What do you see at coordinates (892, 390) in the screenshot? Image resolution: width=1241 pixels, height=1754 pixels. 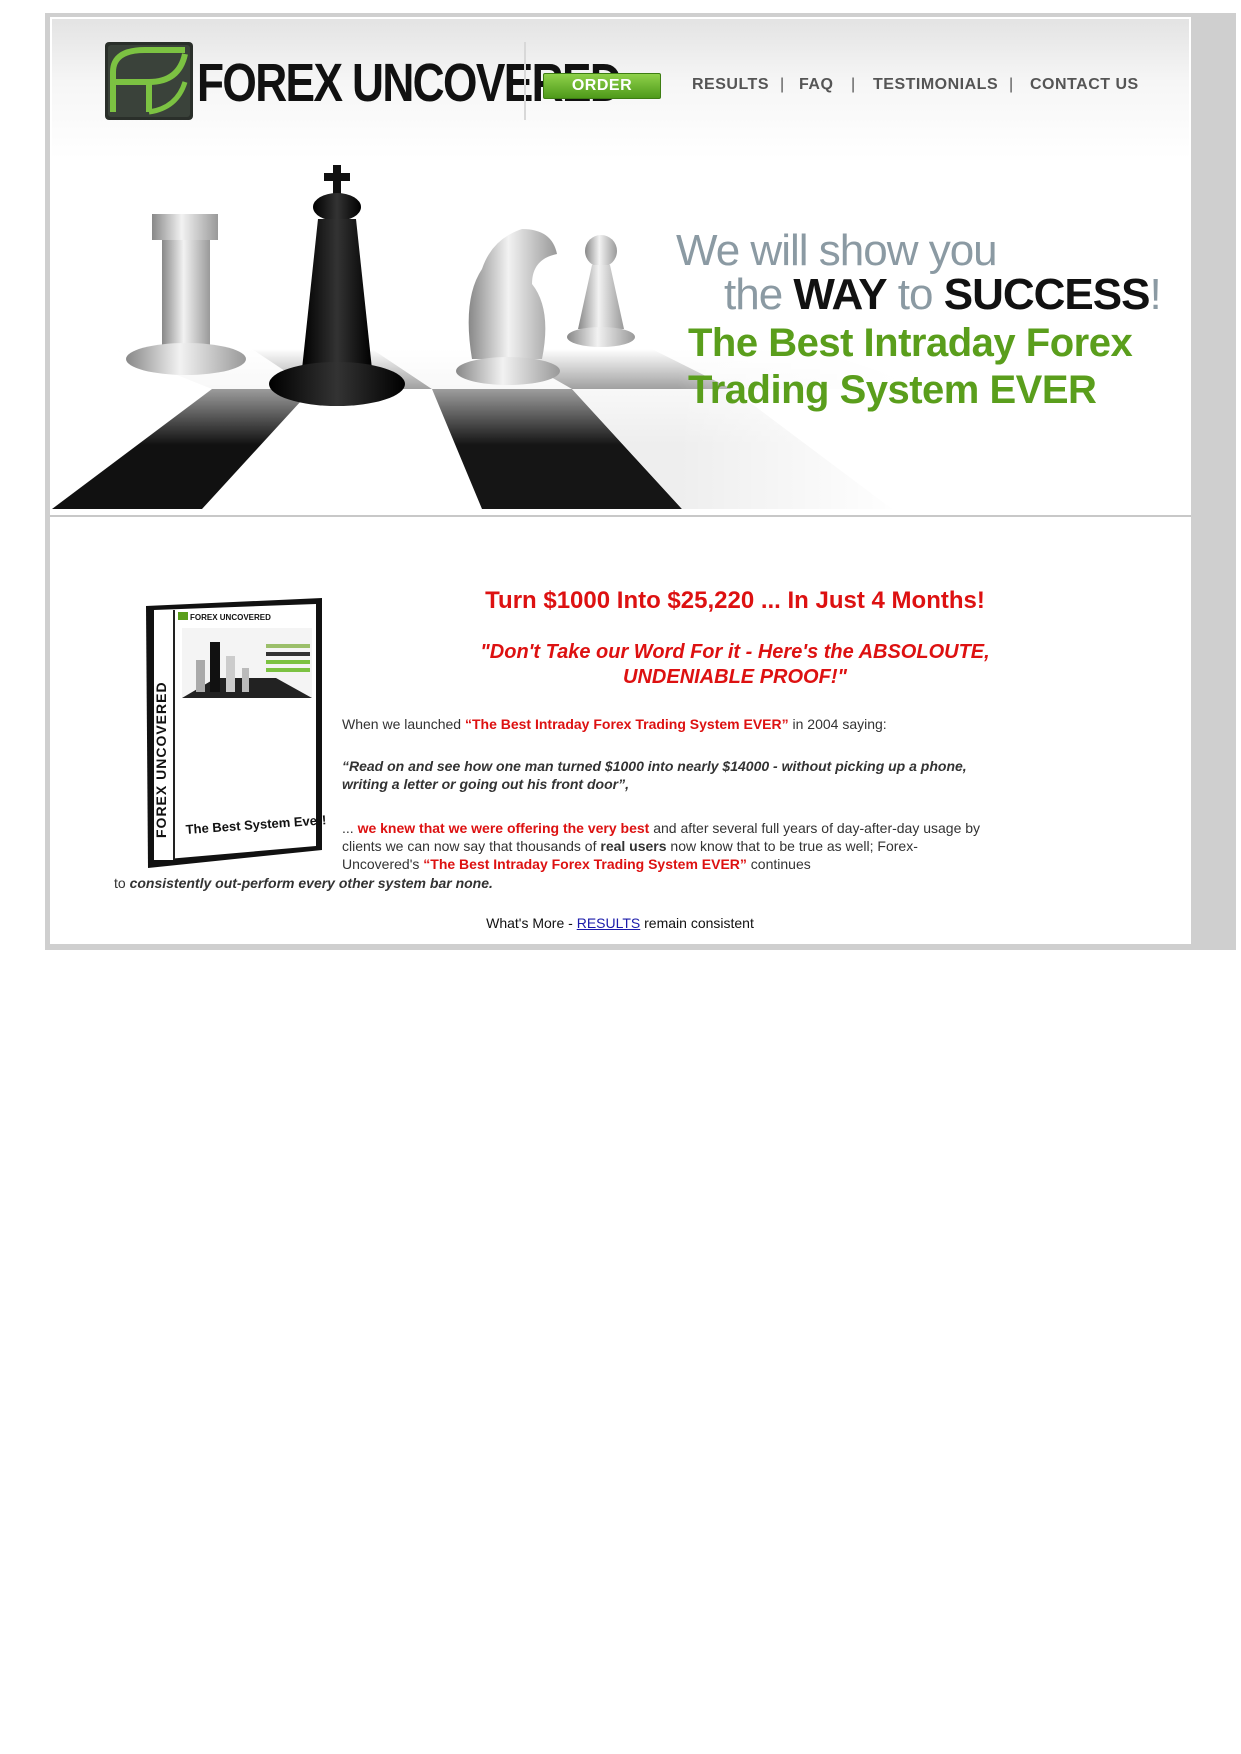 I see `hero-line-4: Trading System EVER` at bounding box center [892, 390].